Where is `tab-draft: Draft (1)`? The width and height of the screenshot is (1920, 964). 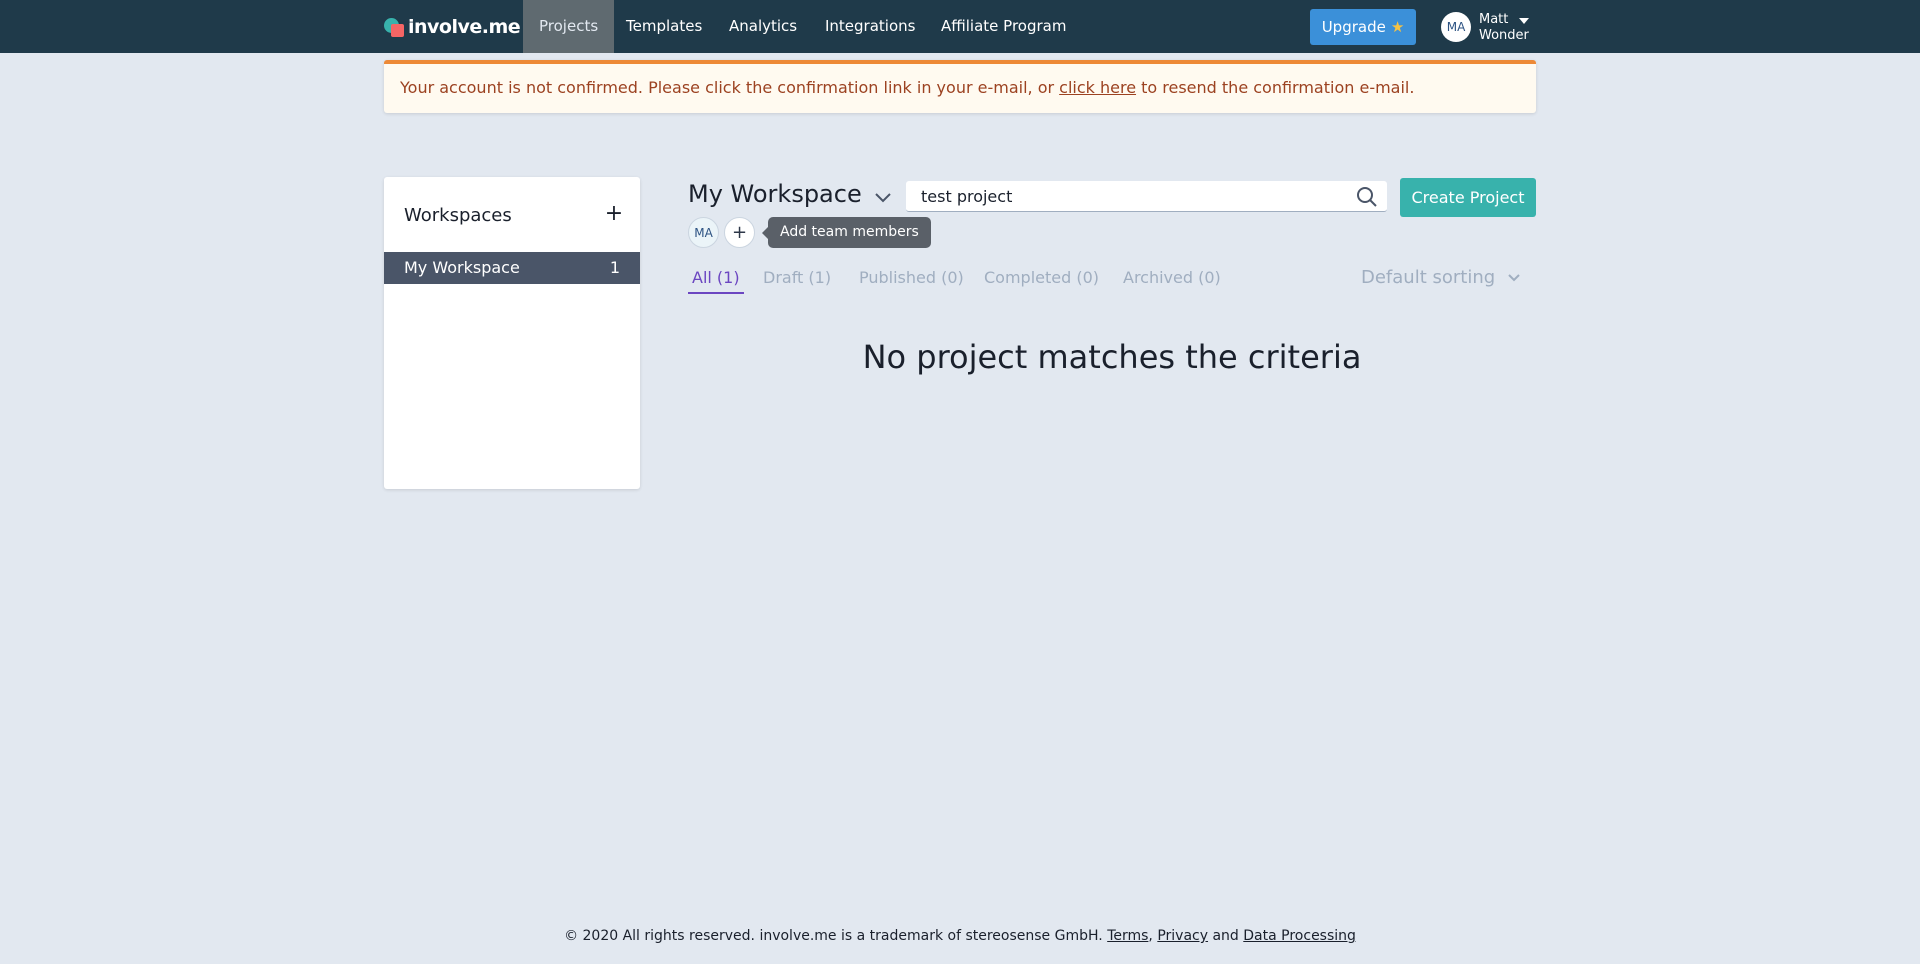
tab-draft: Draft (1) is located at coordinates (797, 280).